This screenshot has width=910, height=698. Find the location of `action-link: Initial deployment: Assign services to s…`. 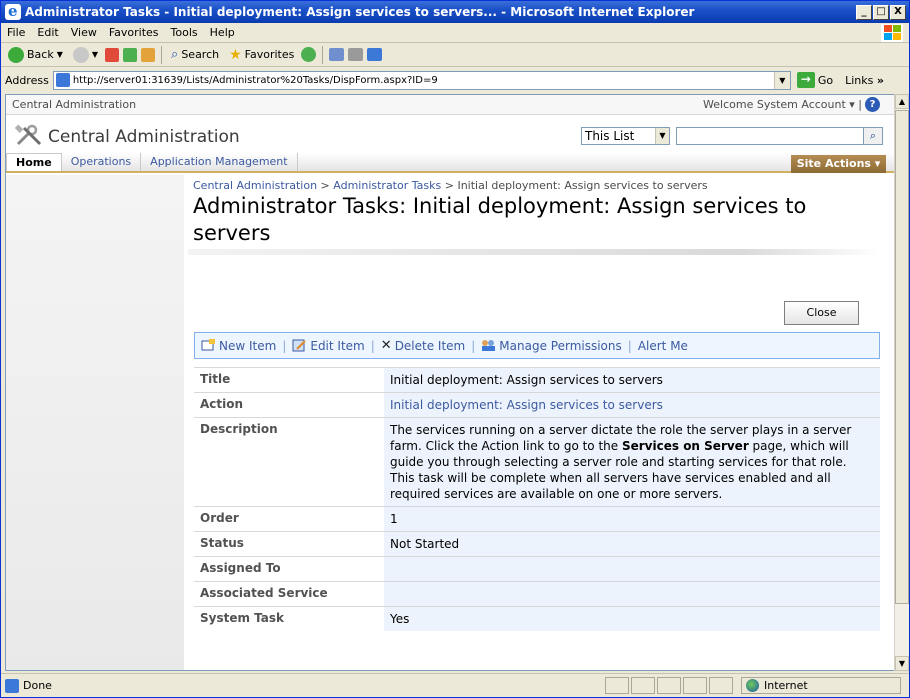

action-link: Initial deployment: Assign services to s… is located at coordinates (526, 405).